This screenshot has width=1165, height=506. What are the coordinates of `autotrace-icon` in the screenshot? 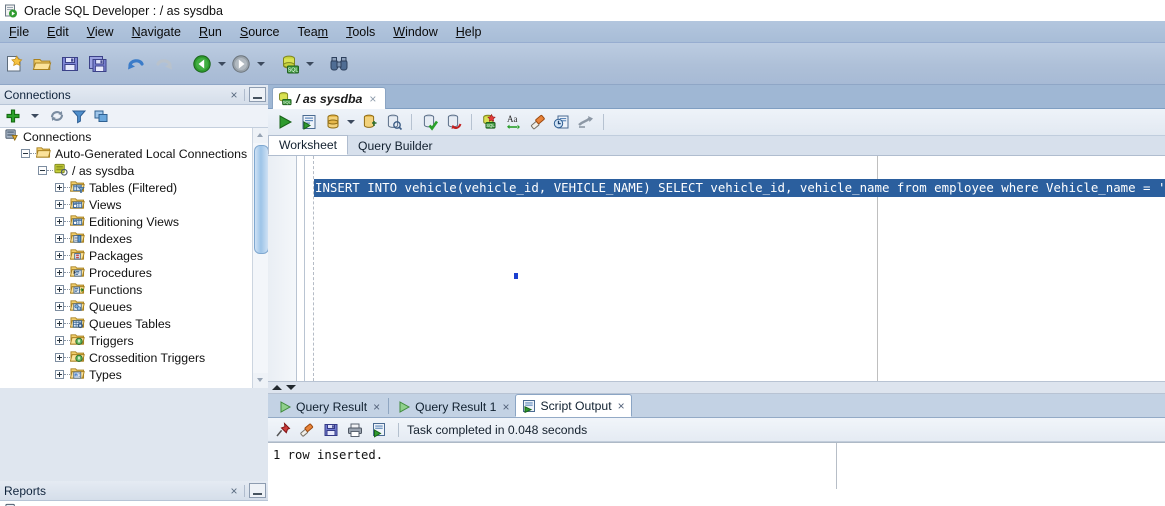 It's located at (332, 122).